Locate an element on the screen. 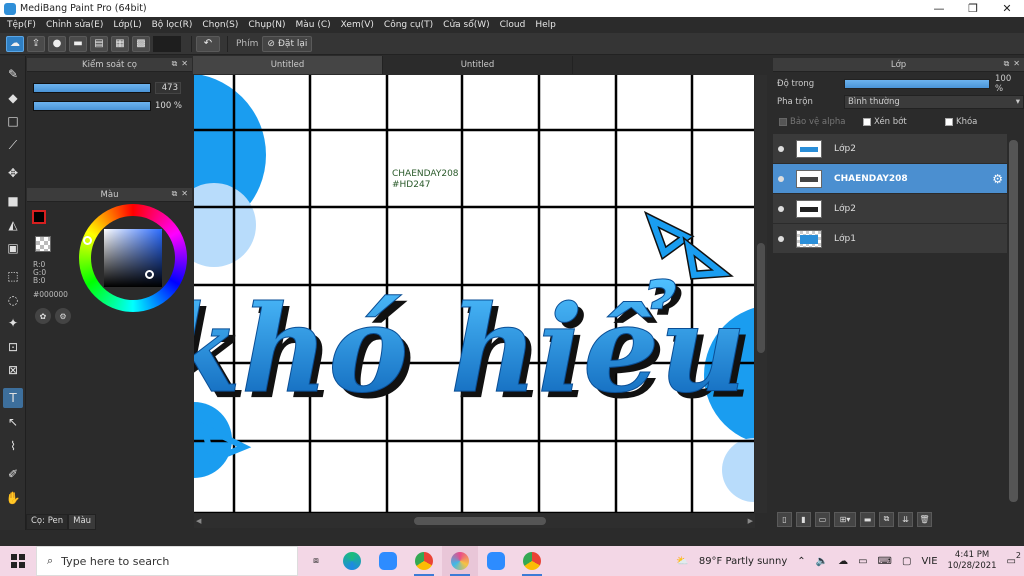 This screenshot has height=576, width=1024. close-button: ✕ is located at coordinates (1007, 8).